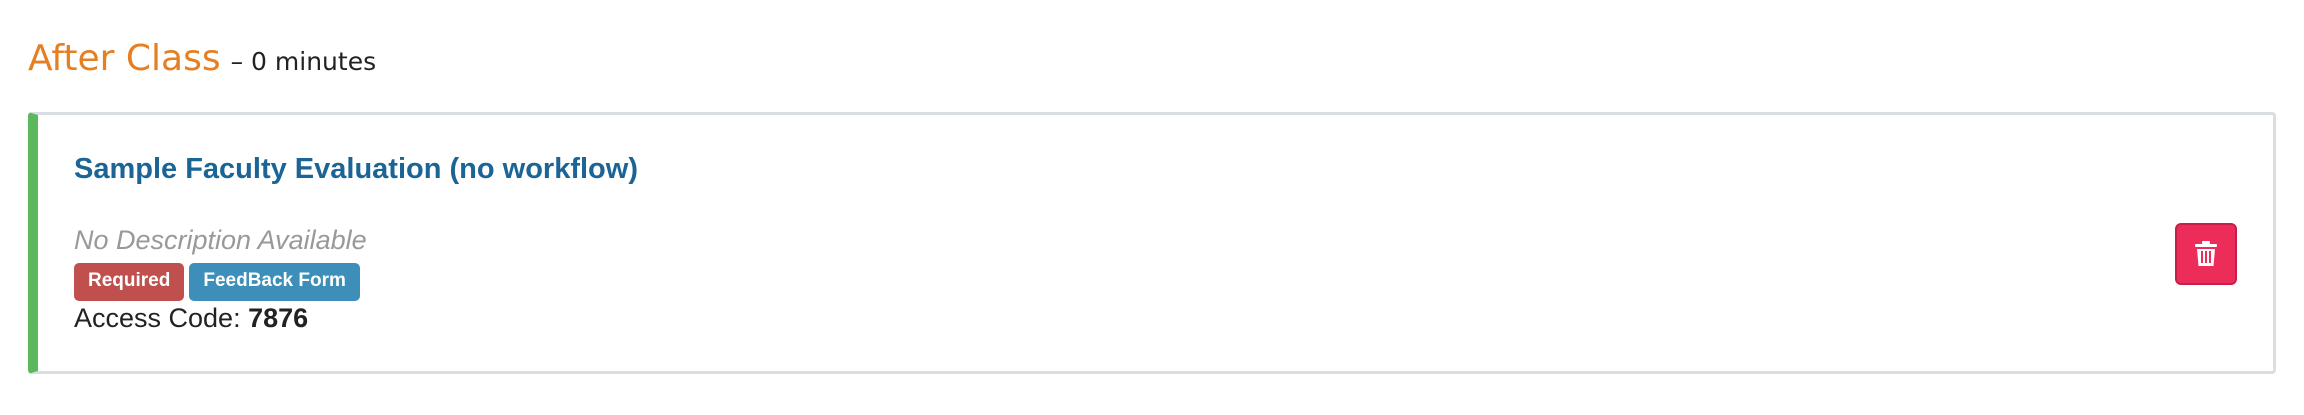 Image resolution: width=2304 pixels, height=415 pixels. I want to click on badge-group: Required FeedBack Form, so click(217, 282).